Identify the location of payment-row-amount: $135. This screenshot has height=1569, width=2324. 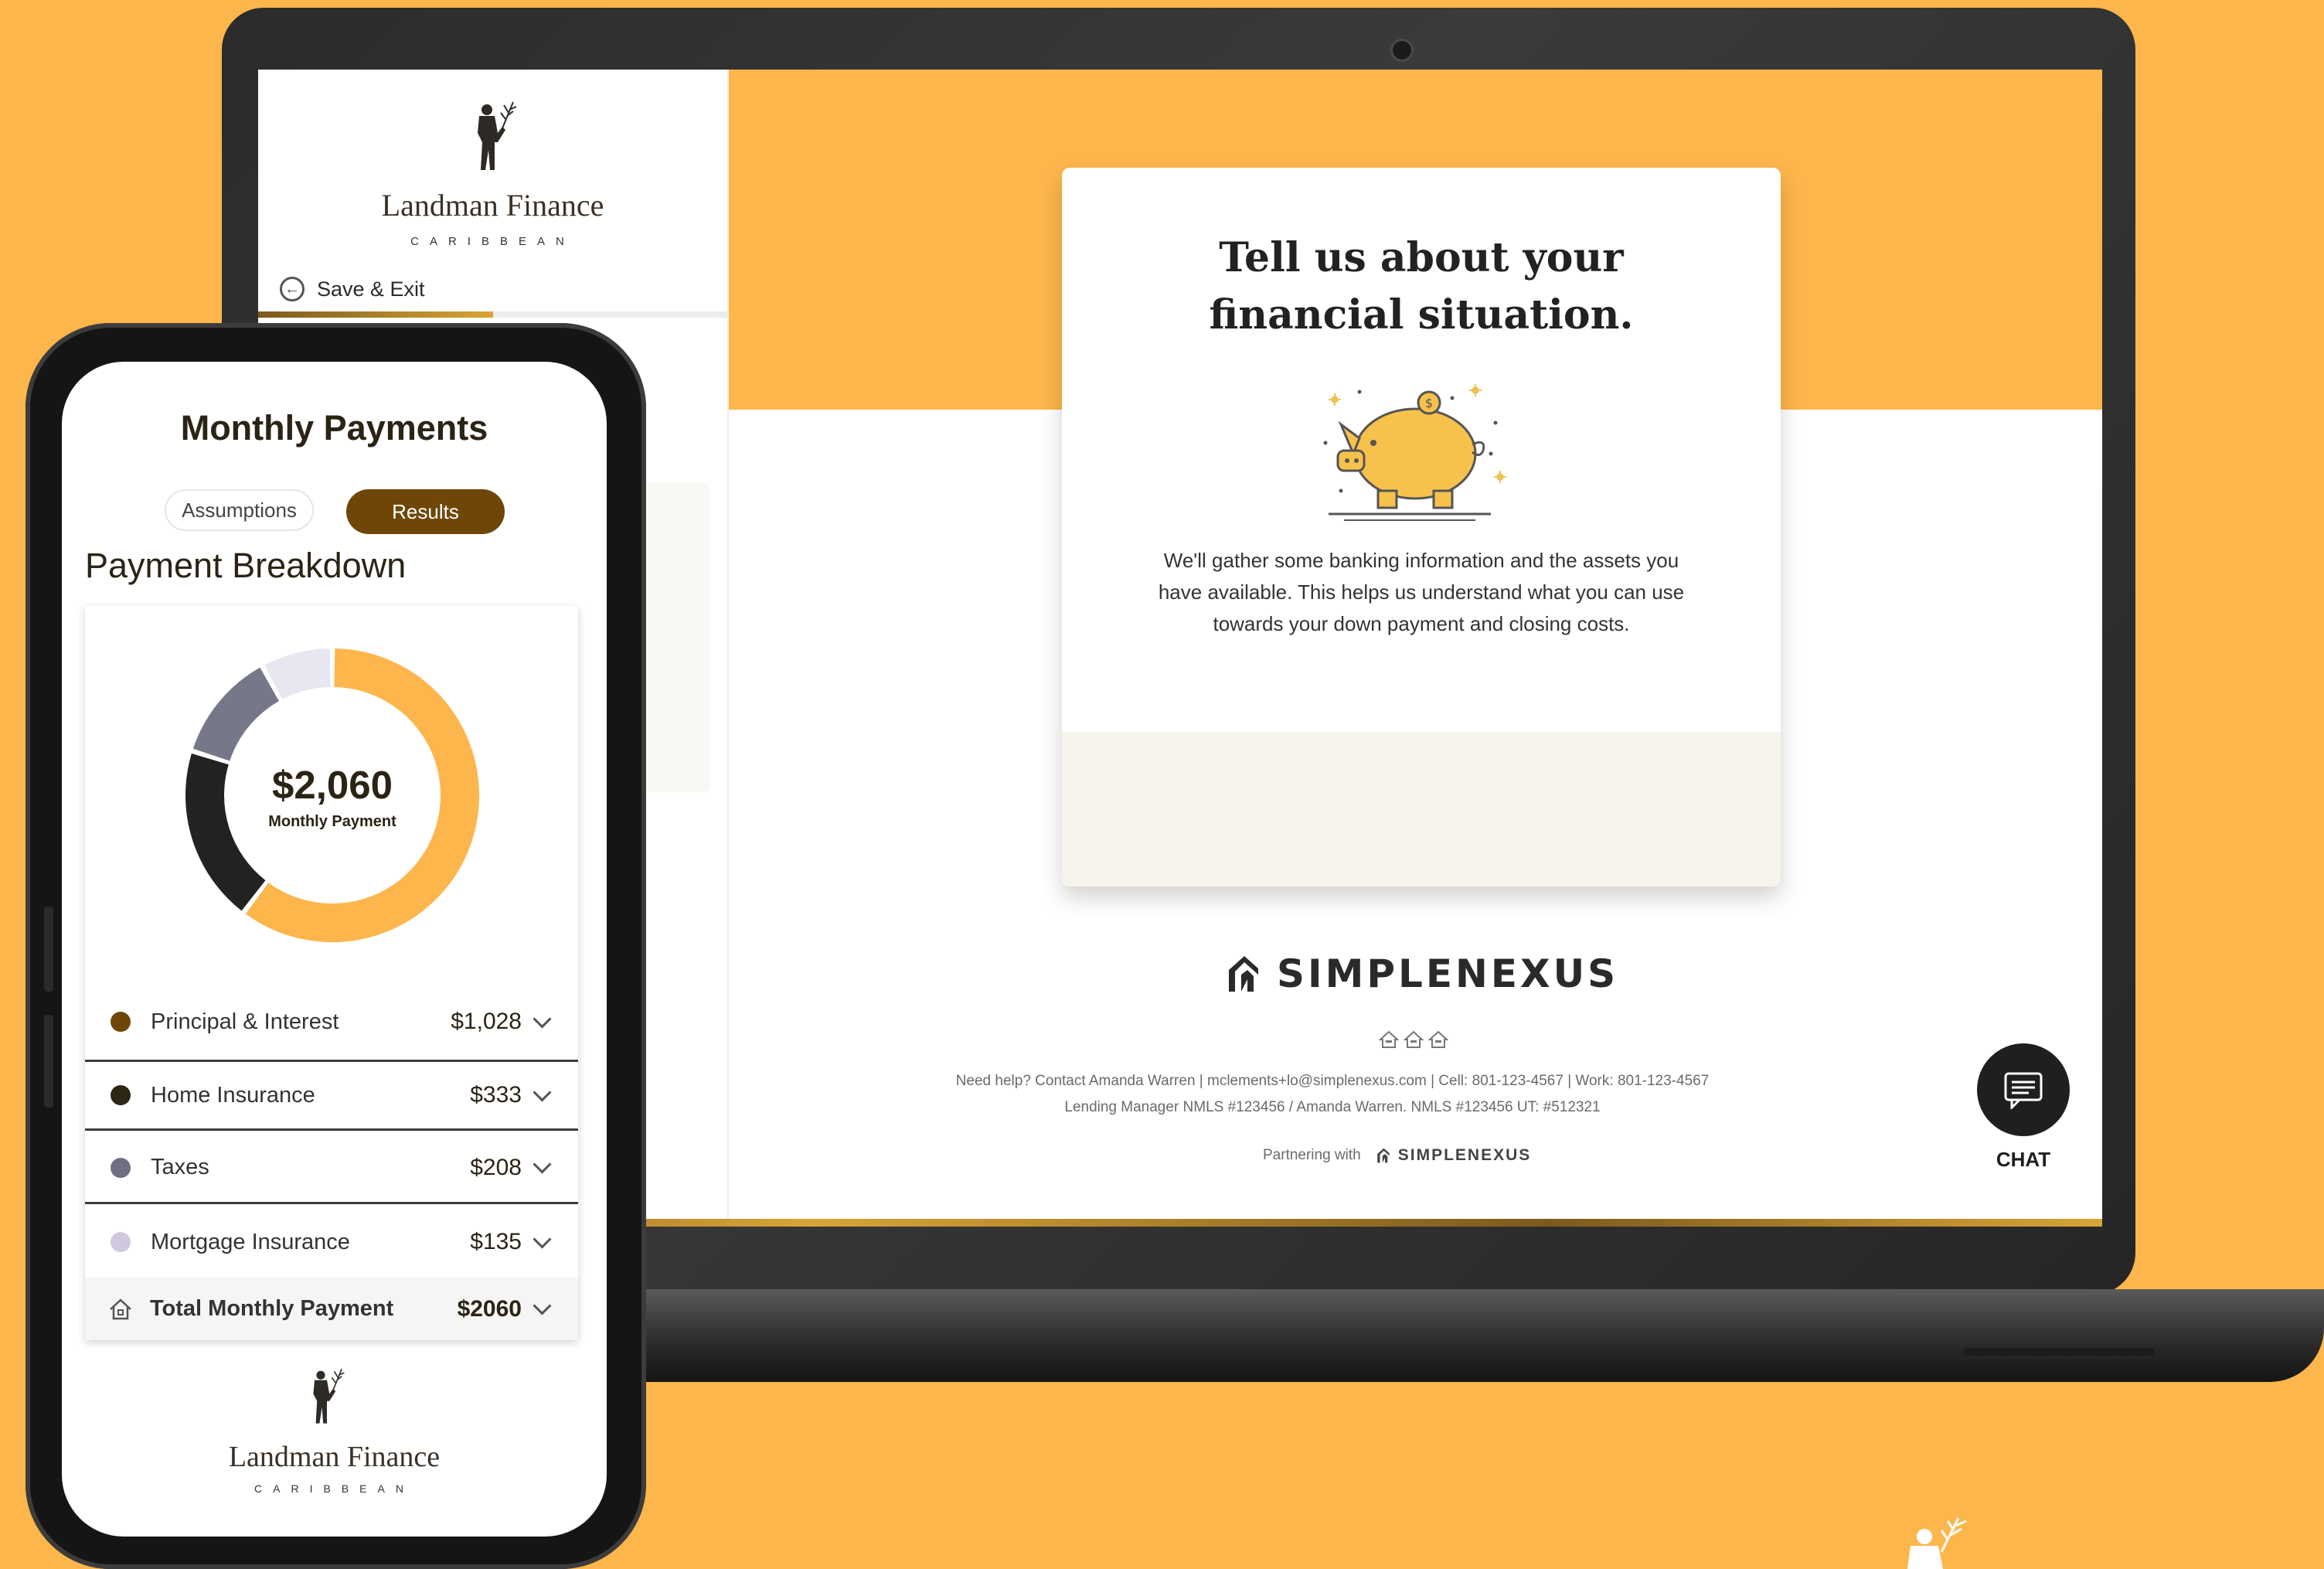
(496, 1241).